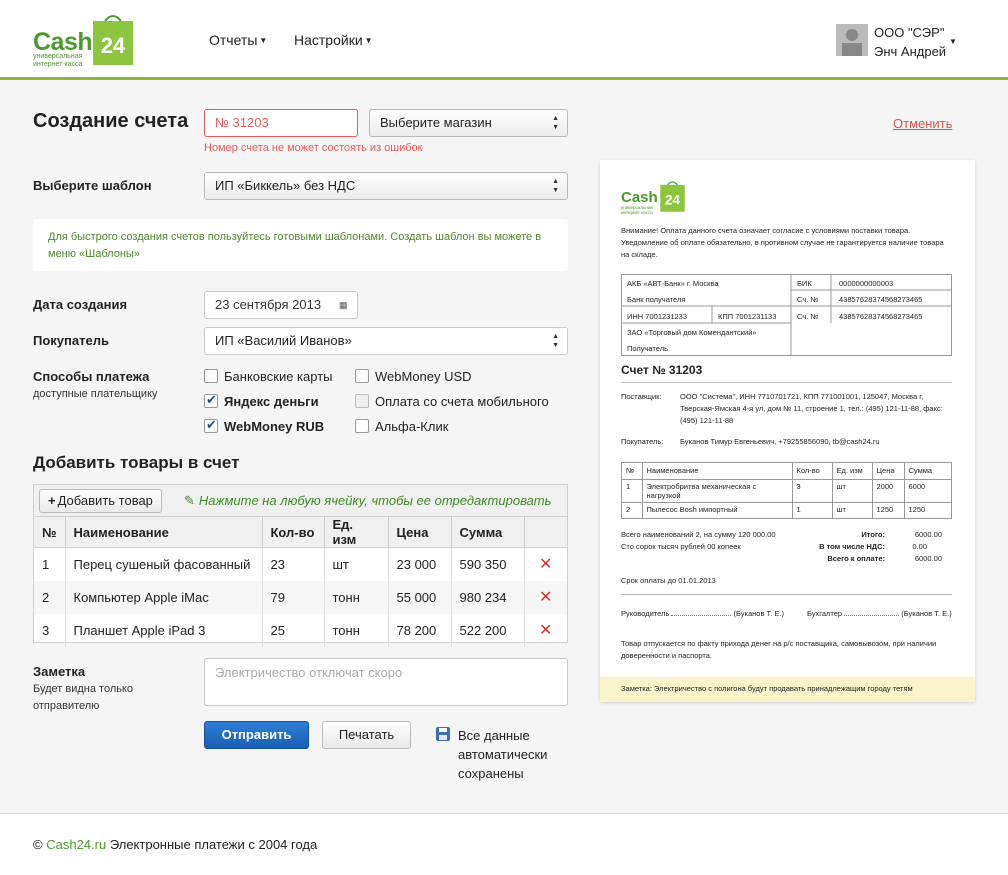  Describe the element at coordinates (678, 534) in the screenshot. I see `total-names-label: Всего наименований 2, на сумму` at that location.